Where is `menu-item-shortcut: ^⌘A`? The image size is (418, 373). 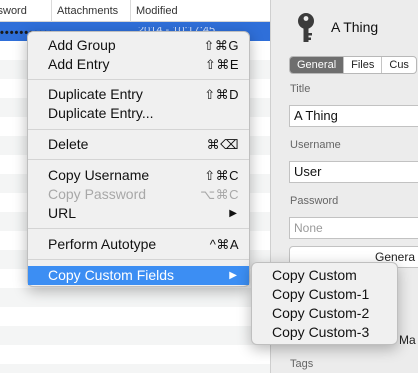
menu-item-shortcut: ^⌘A is located at coordinates (224, 244).